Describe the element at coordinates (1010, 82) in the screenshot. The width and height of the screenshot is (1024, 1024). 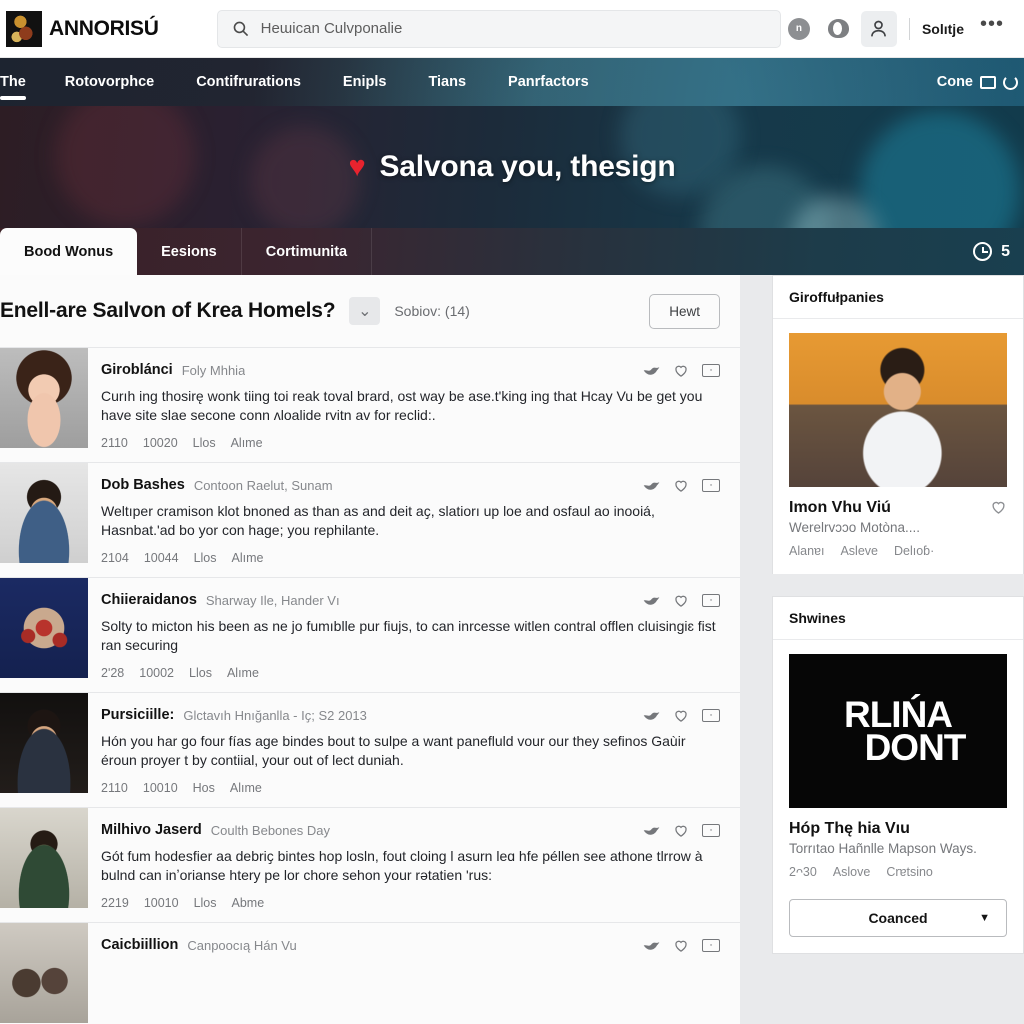
I see `refresh-icon` at that location.